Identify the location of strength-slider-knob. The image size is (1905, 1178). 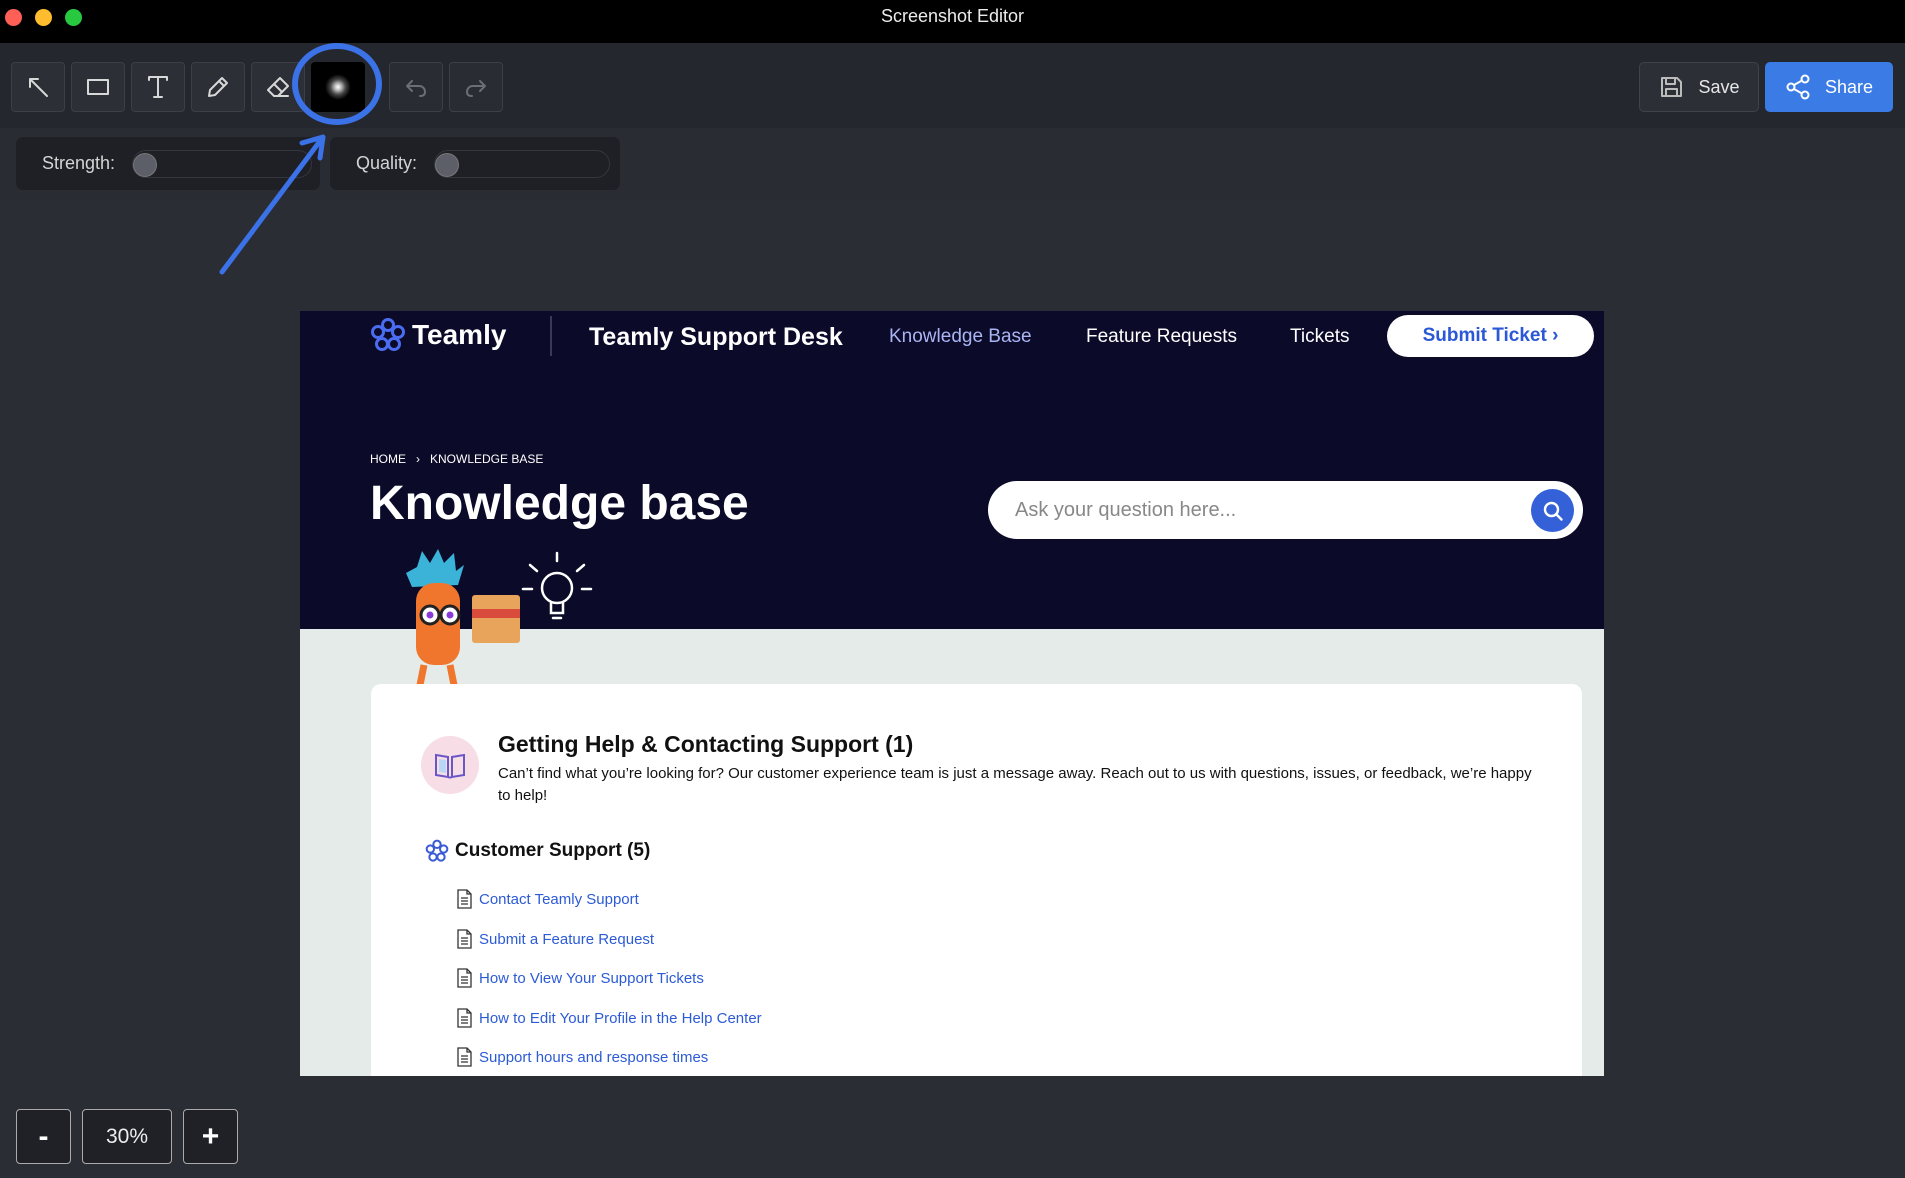
(145, 165).